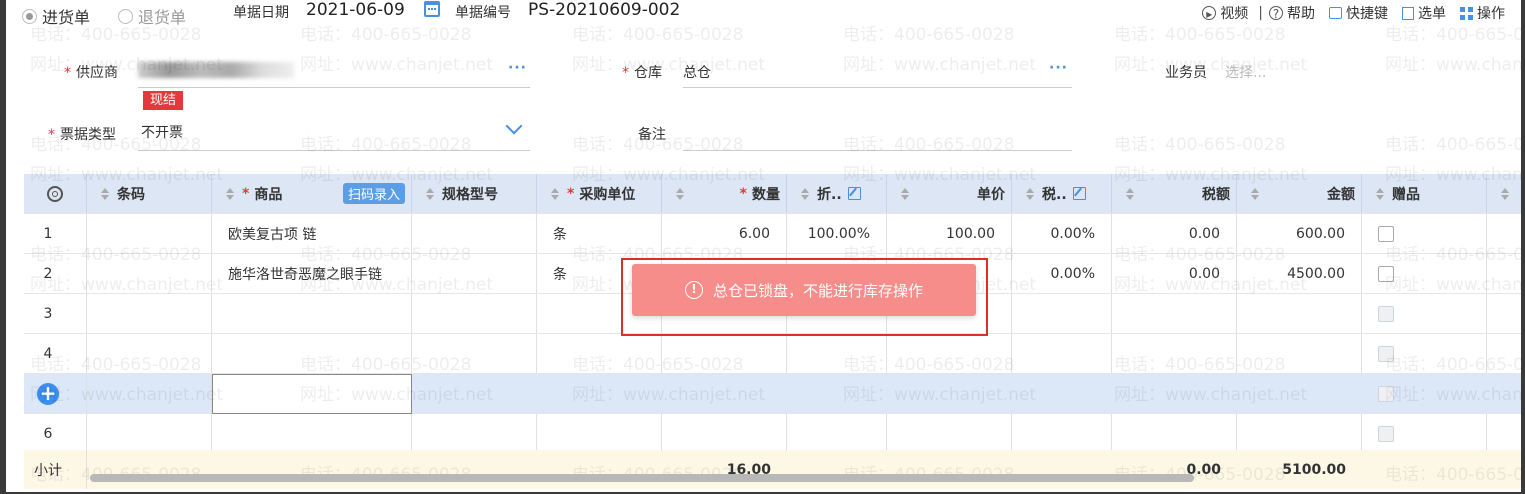 This screenshot has width=1525, height=494. Describe the element at coordinates (724, 193) in the screenshot. I see `col-qty: * 数量` at that location.